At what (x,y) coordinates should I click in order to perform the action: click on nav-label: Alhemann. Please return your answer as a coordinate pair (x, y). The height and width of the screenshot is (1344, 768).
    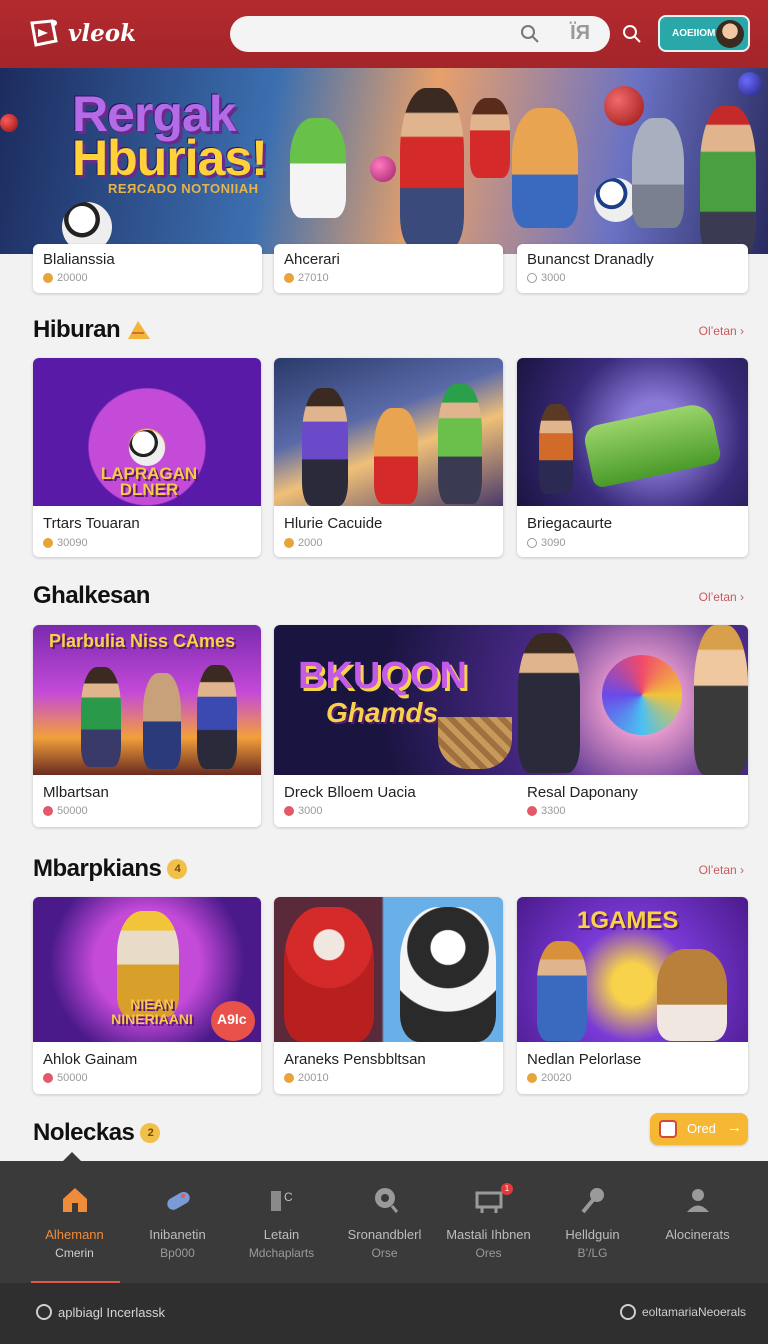
    Looking at the image, I should click on (74, 1234).